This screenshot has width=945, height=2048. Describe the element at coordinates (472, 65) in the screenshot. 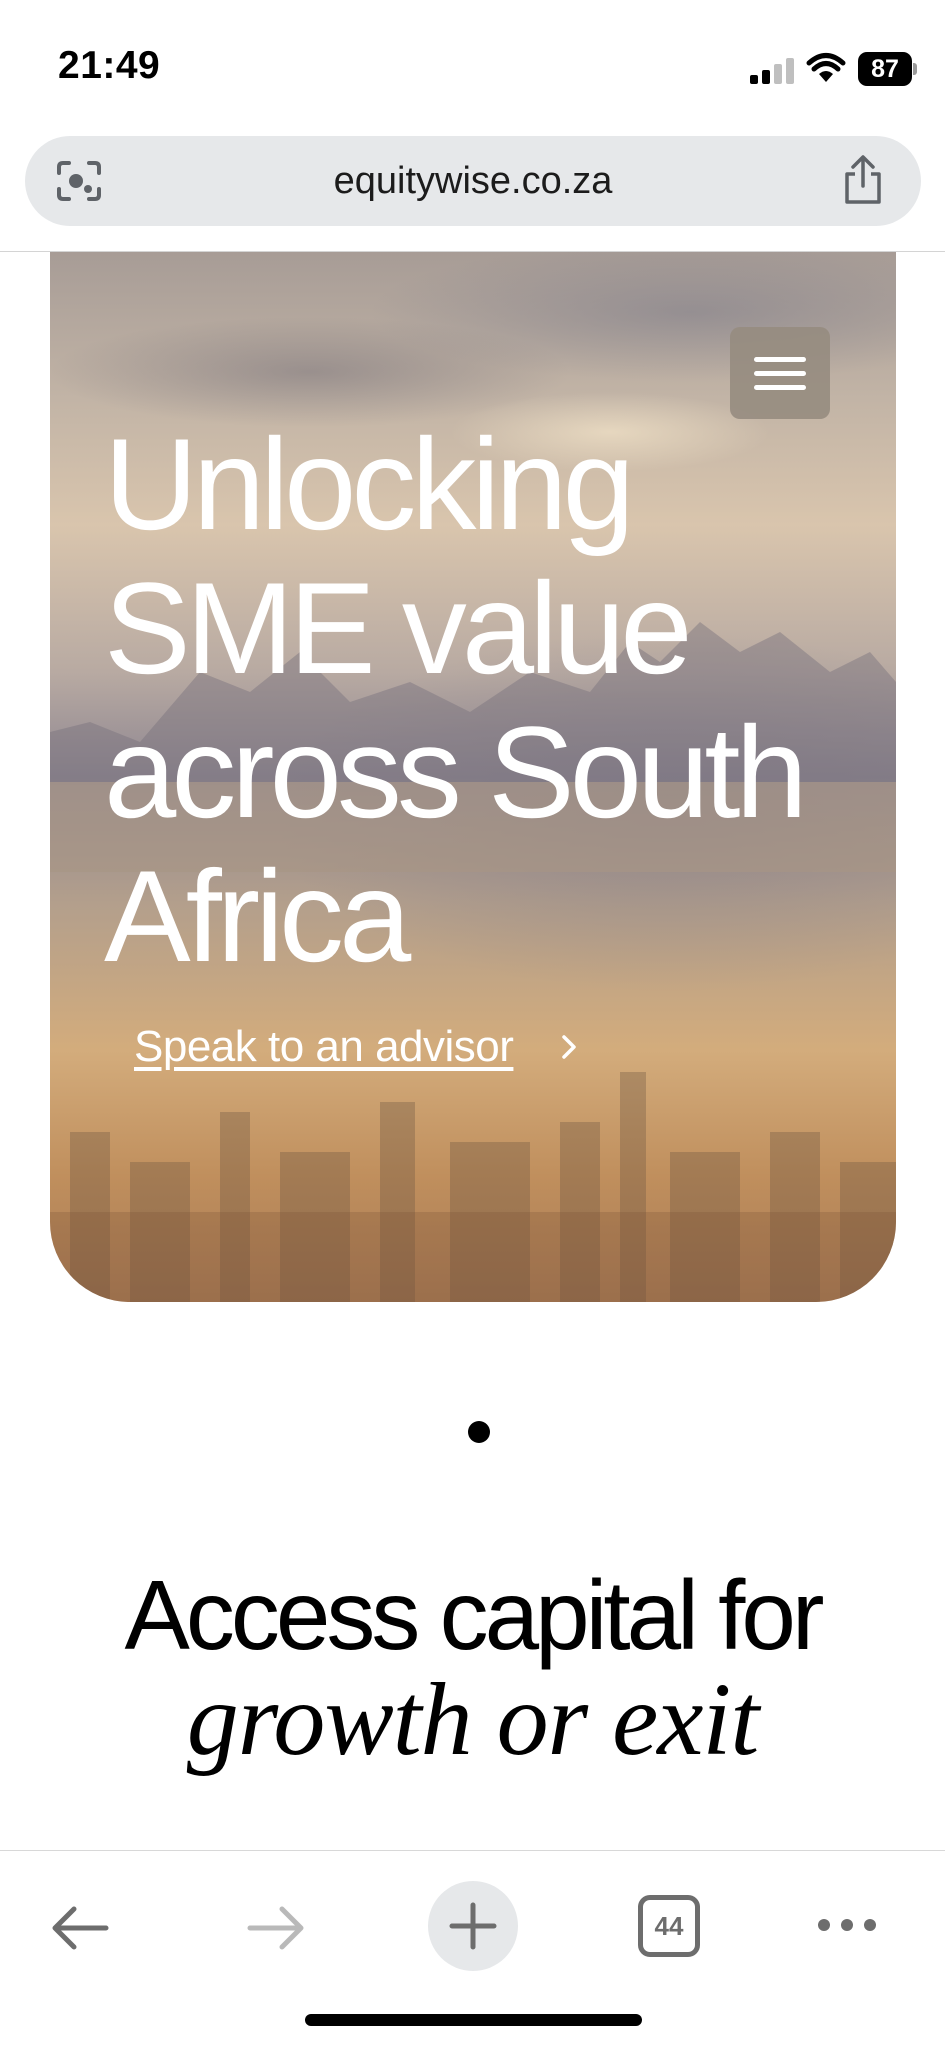

I see `status-bar: 21:49 87` at that location.